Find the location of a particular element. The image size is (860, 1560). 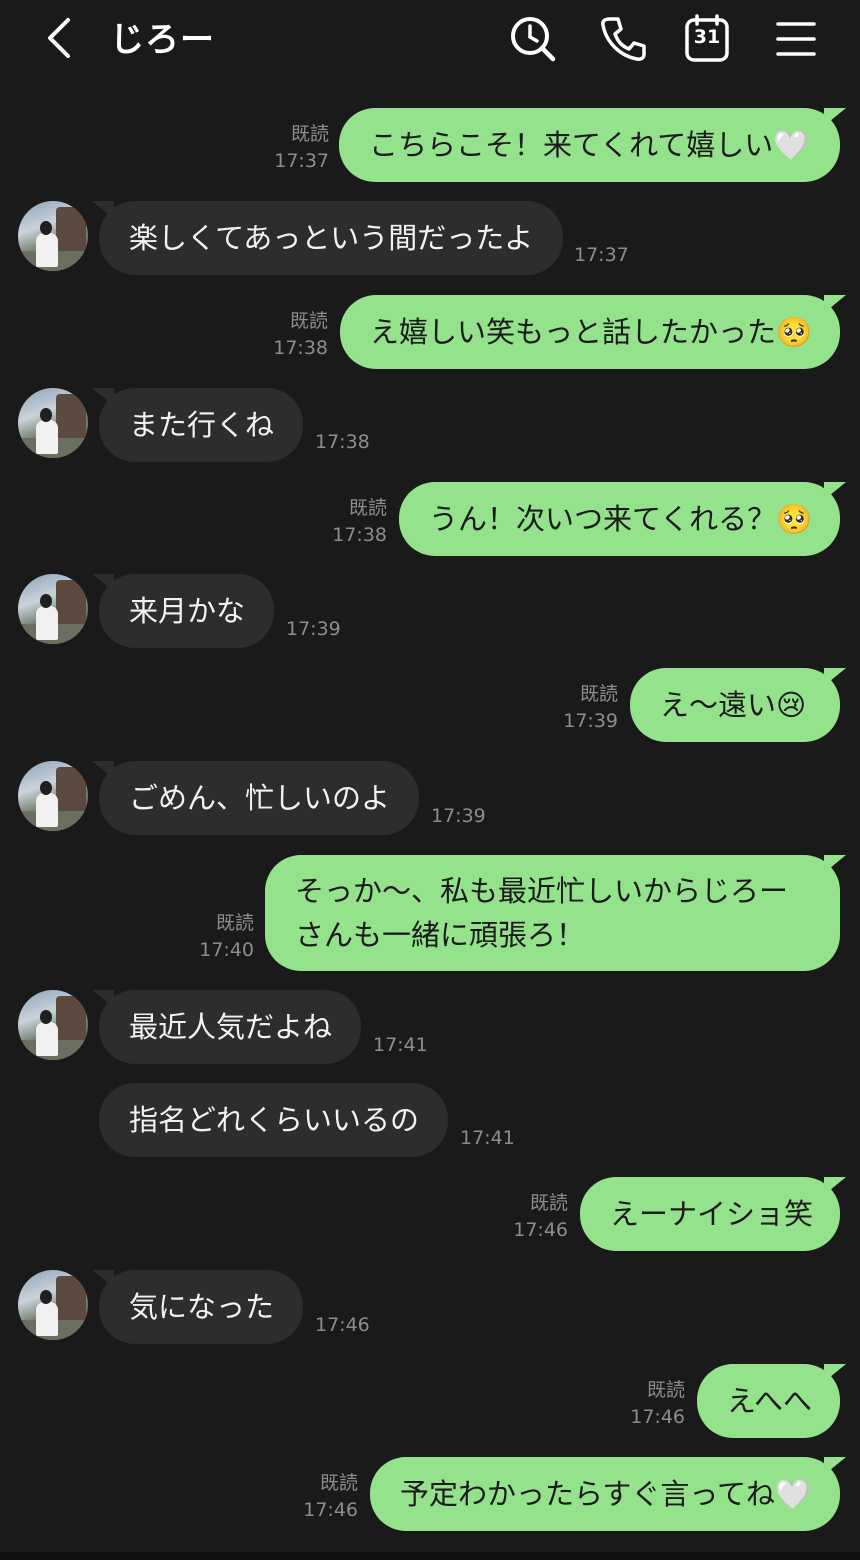

back-icon is located at coordinates (60, 38).